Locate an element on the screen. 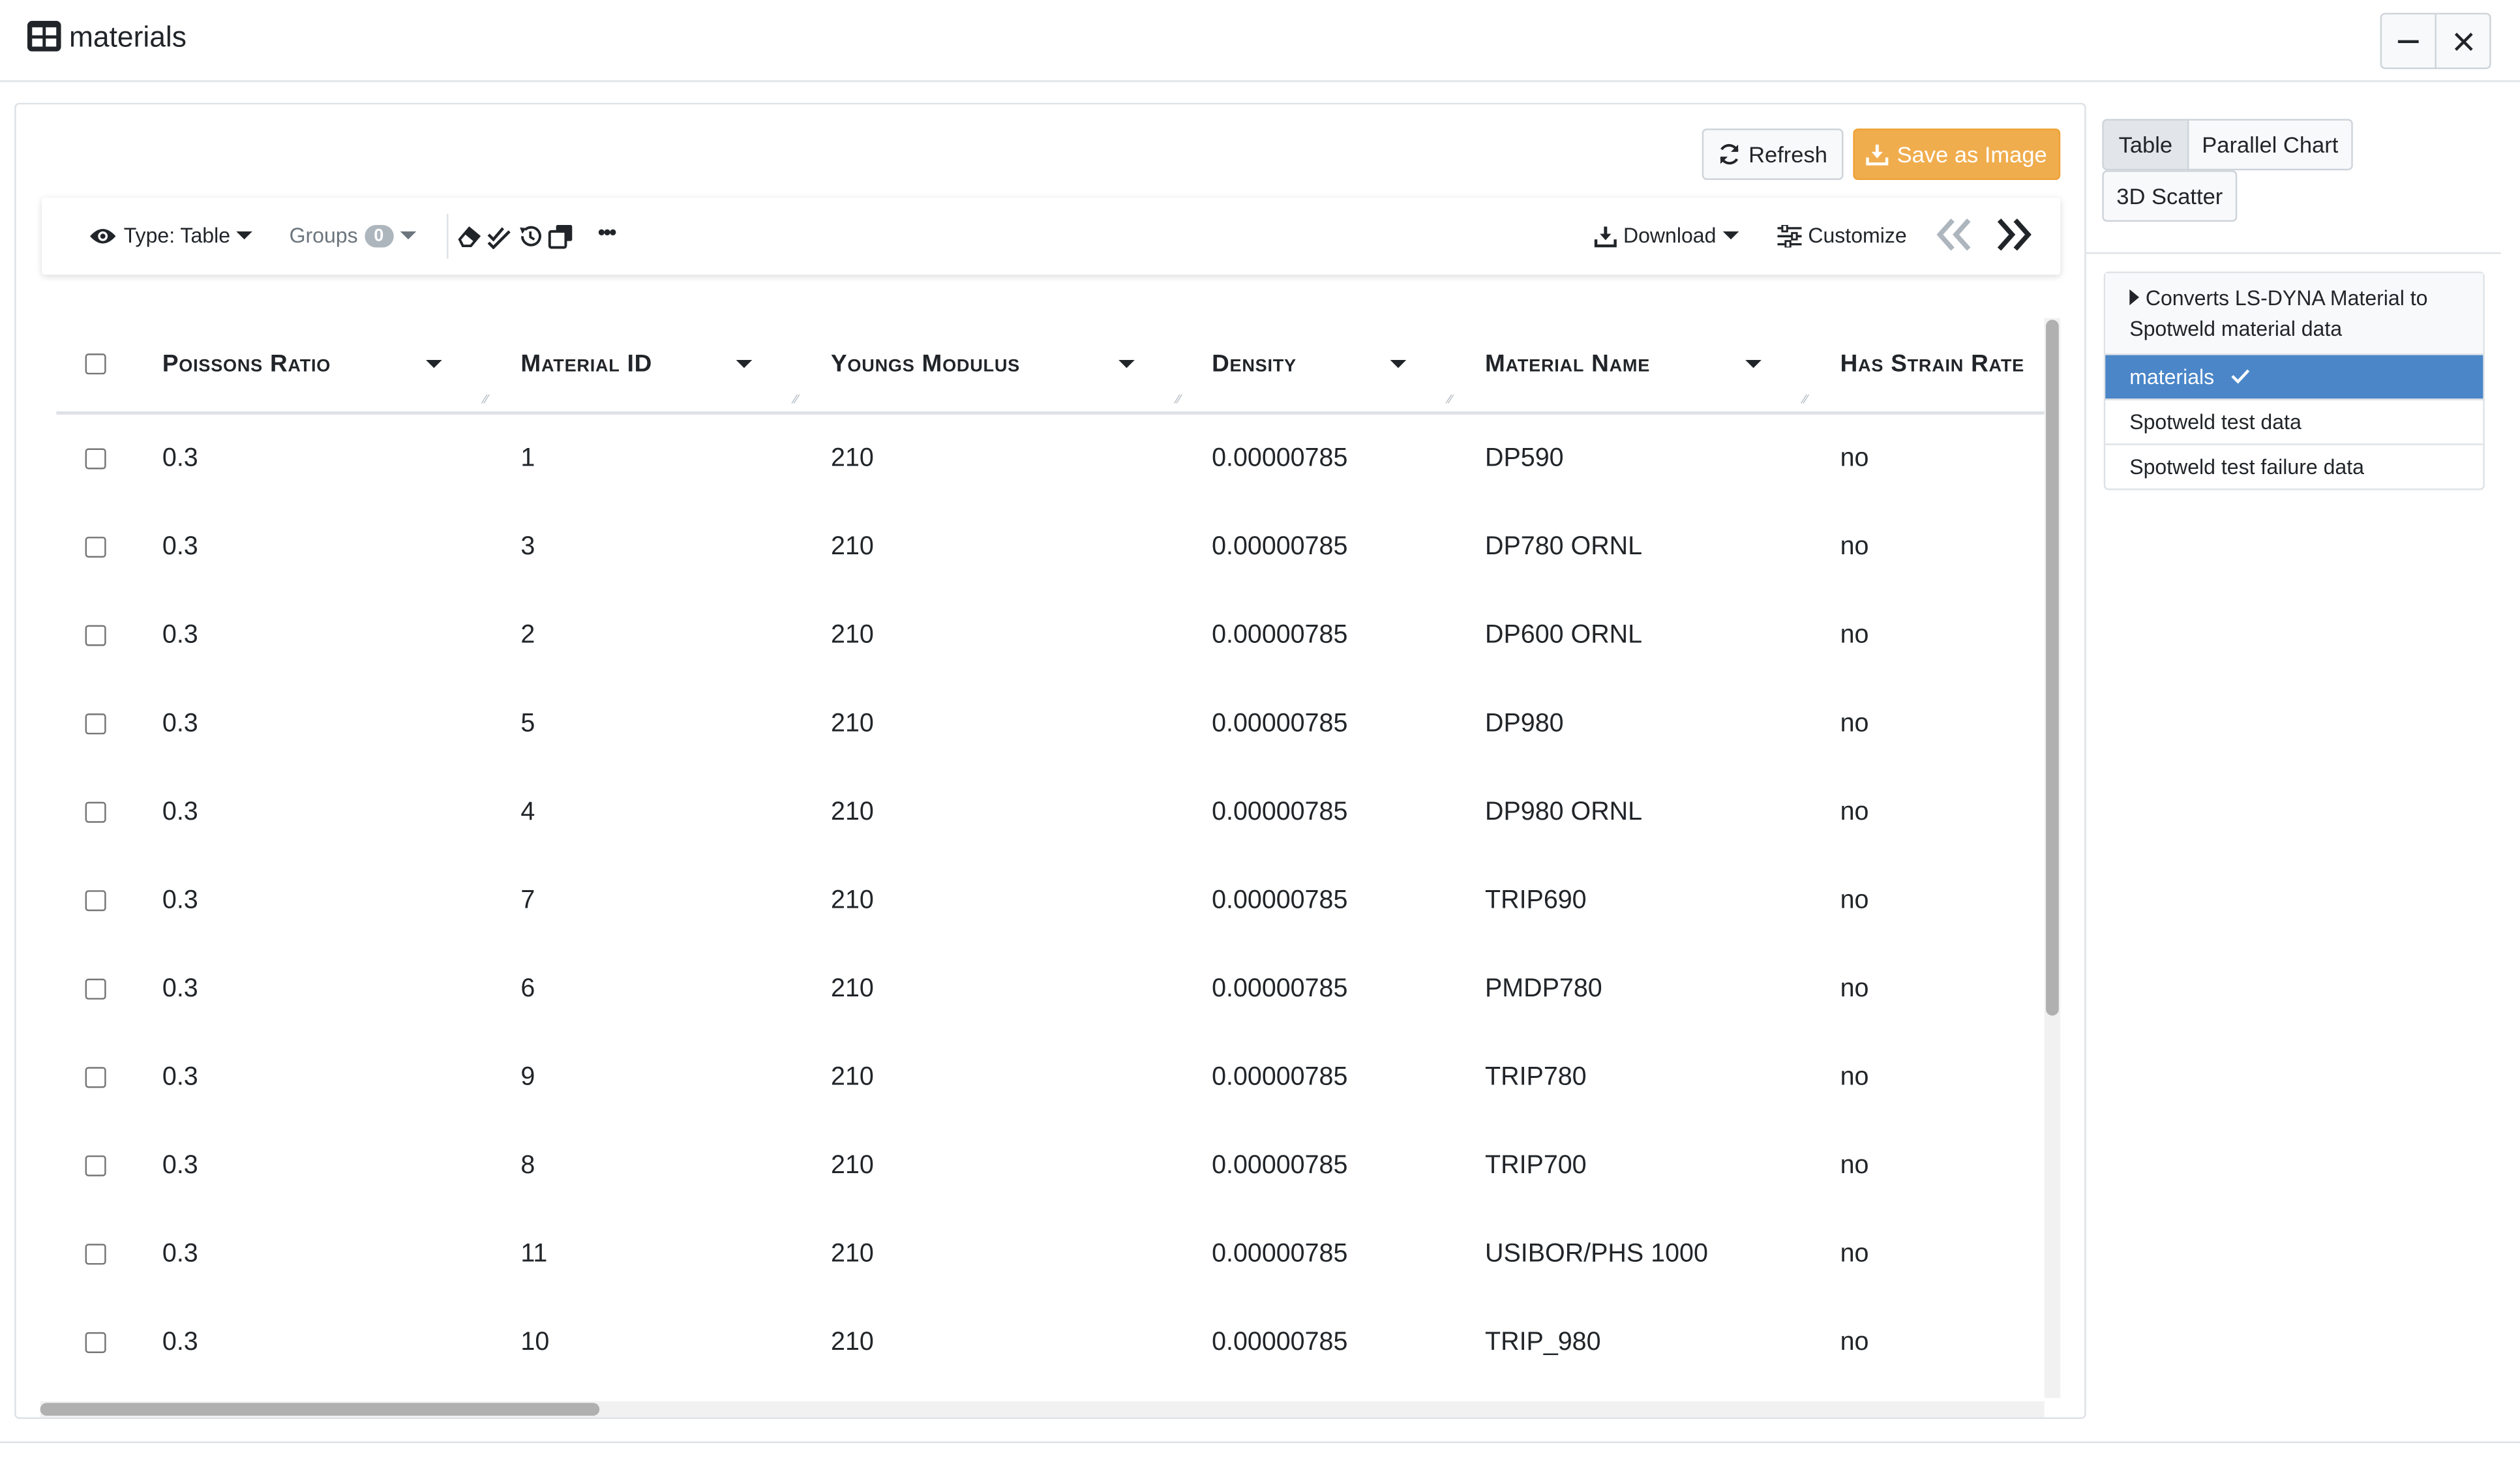 This screenshot has height=1477, width=2520. dataset-item-spotweld-test-failure-data: Spotweld test failure data is located at coordinates (2294, 467).